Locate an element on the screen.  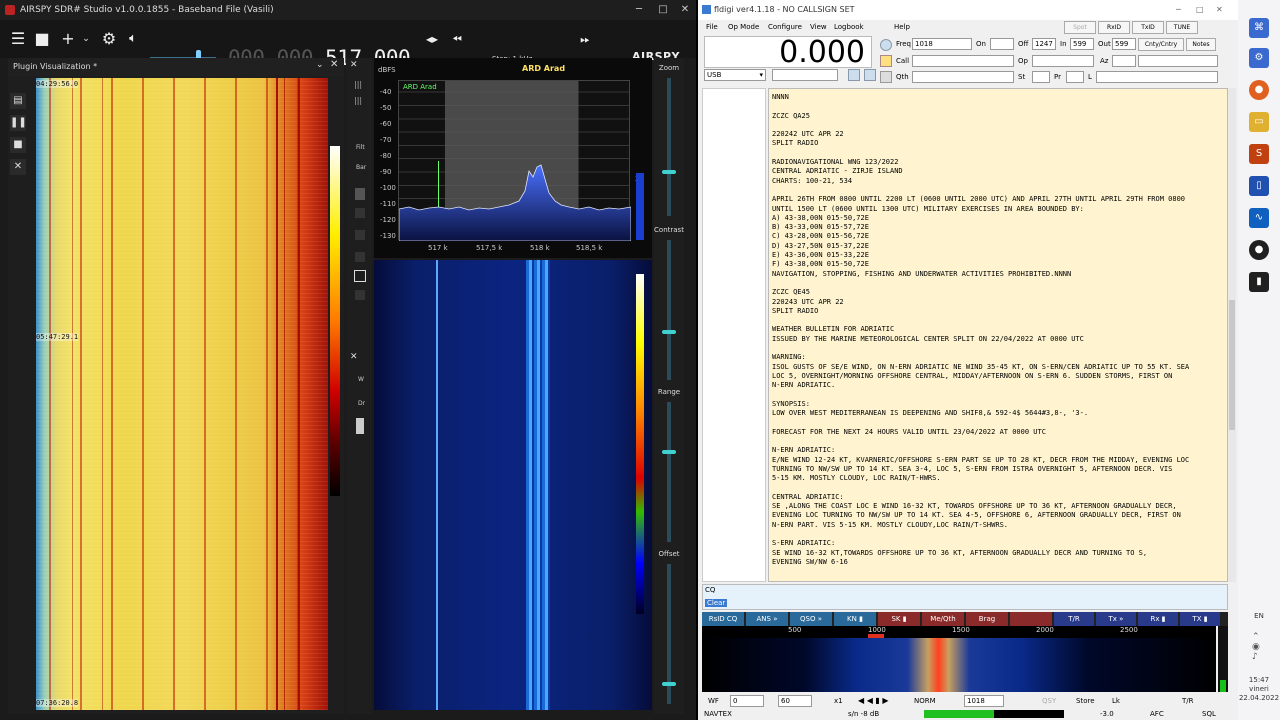
zoom-knob is located at coordinates (669, 172).